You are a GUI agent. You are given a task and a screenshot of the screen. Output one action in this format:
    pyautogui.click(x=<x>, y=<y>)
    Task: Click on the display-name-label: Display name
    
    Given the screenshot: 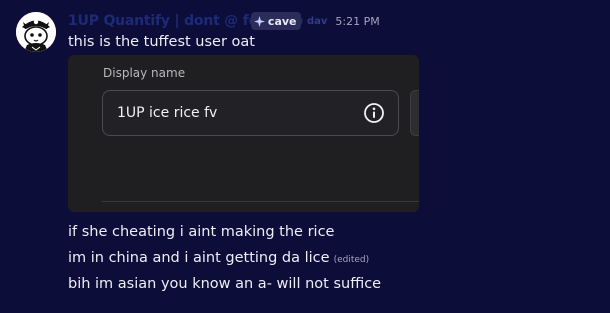 What is the action you would take?
    pyautogui.click(x=144, y=73)
    